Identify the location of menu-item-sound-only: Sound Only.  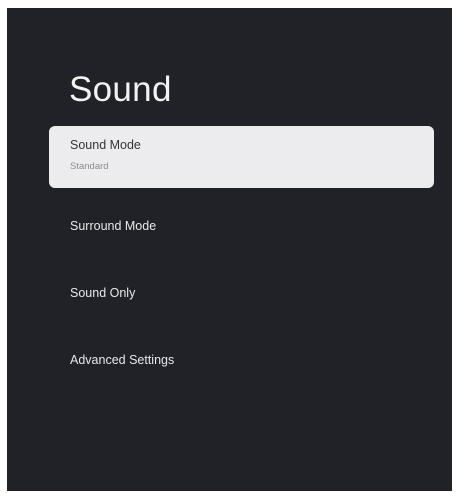
(241, 293).